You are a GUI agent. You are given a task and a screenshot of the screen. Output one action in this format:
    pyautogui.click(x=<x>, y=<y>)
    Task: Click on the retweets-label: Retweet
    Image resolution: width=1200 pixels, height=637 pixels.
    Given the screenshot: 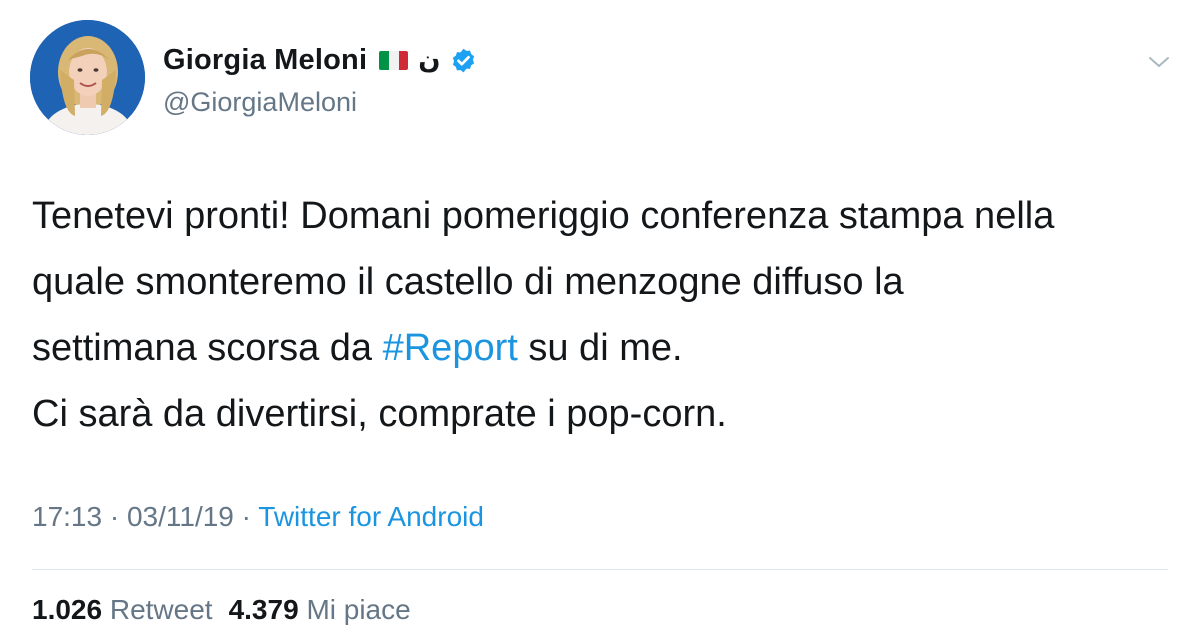 What is the action you would take?
    pyautogui.click(x=161, y=609)
    